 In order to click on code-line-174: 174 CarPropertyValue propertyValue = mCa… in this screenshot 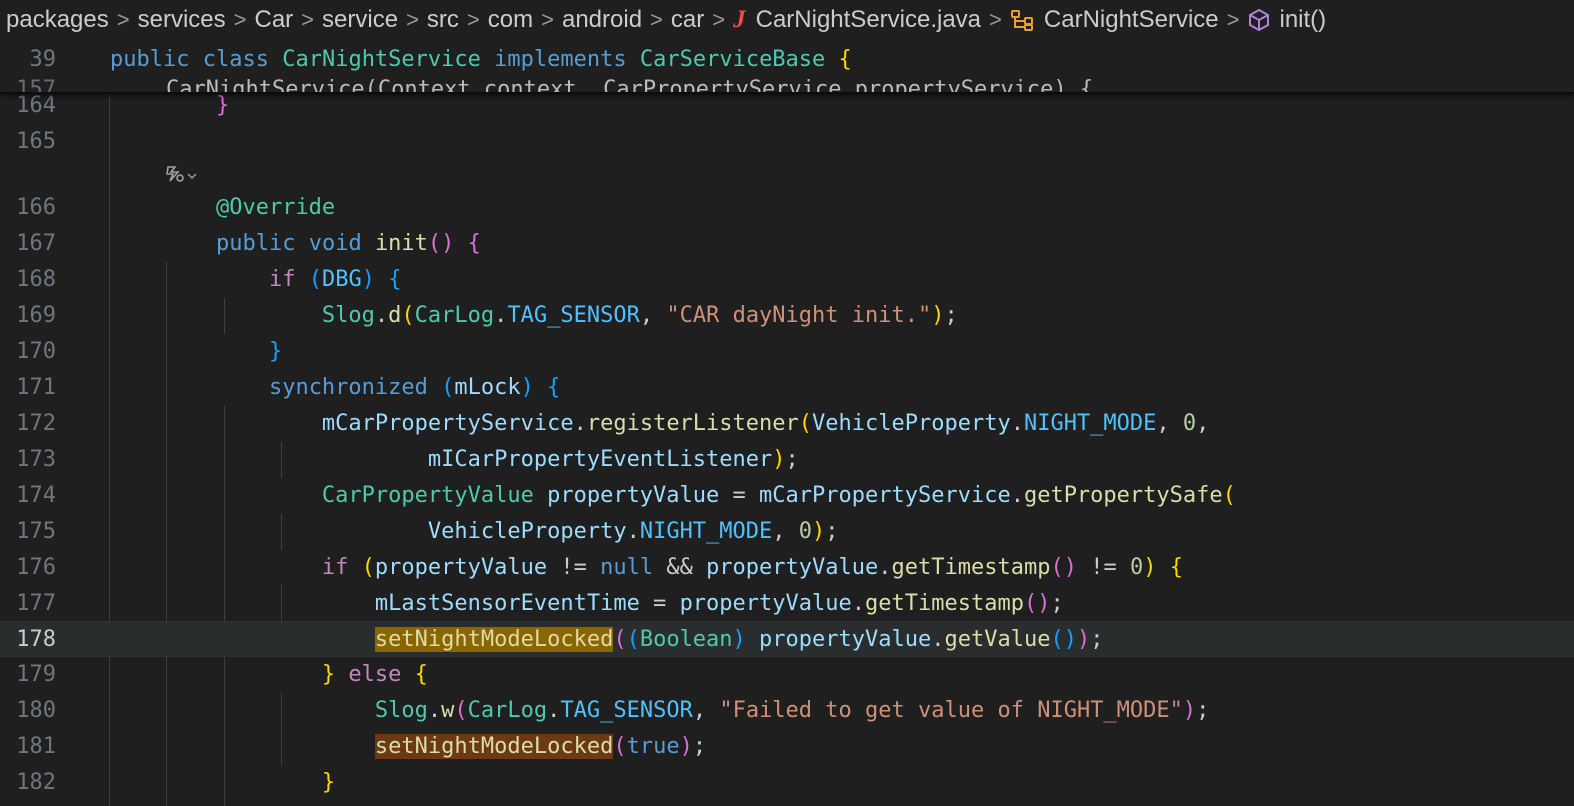, I will do `click(787, 496)`.